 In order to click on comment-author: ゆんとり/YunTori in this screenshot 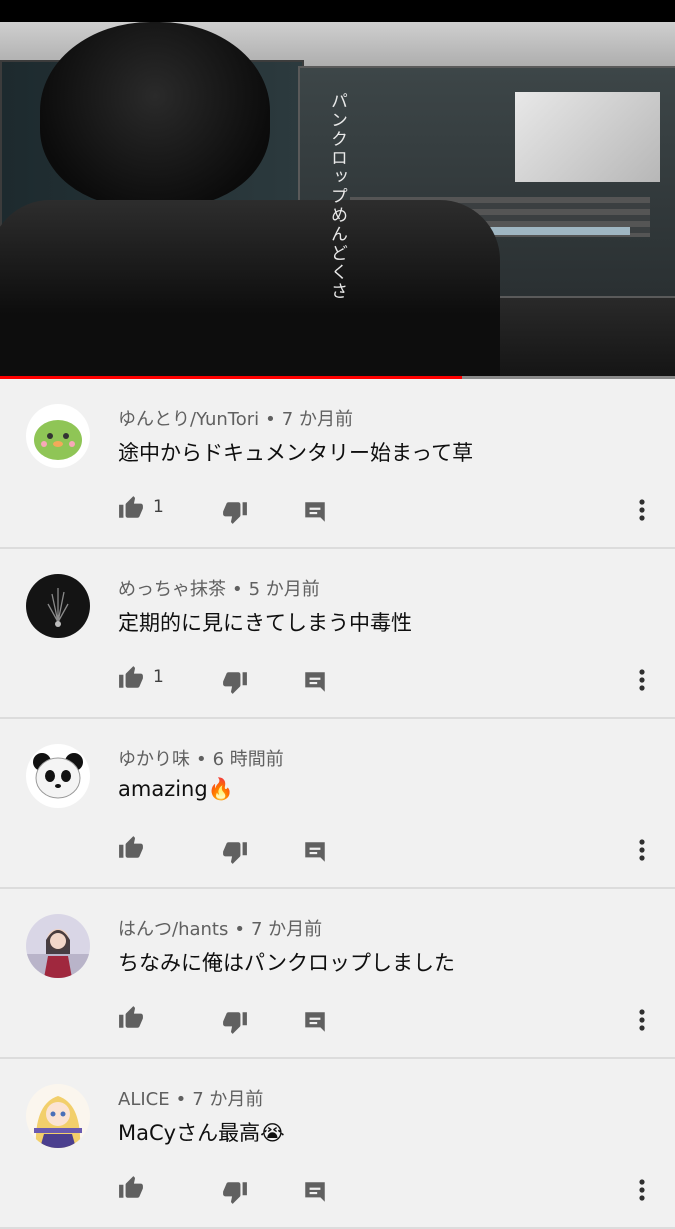, I will do `click(188, 419)`.